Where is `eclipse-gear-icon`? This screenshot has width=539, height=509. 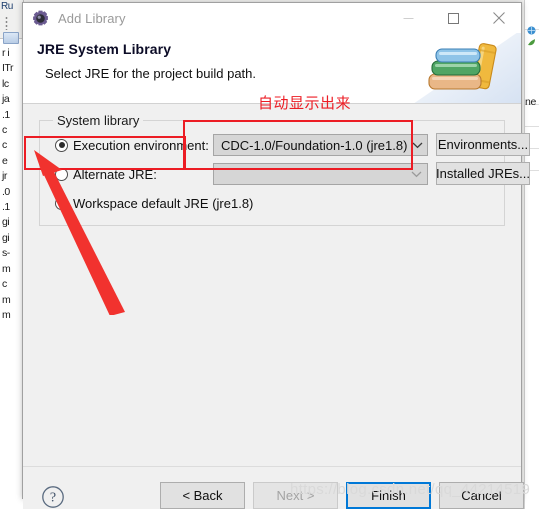 eclipse-gear-icon is located at coordinates (40, 18).